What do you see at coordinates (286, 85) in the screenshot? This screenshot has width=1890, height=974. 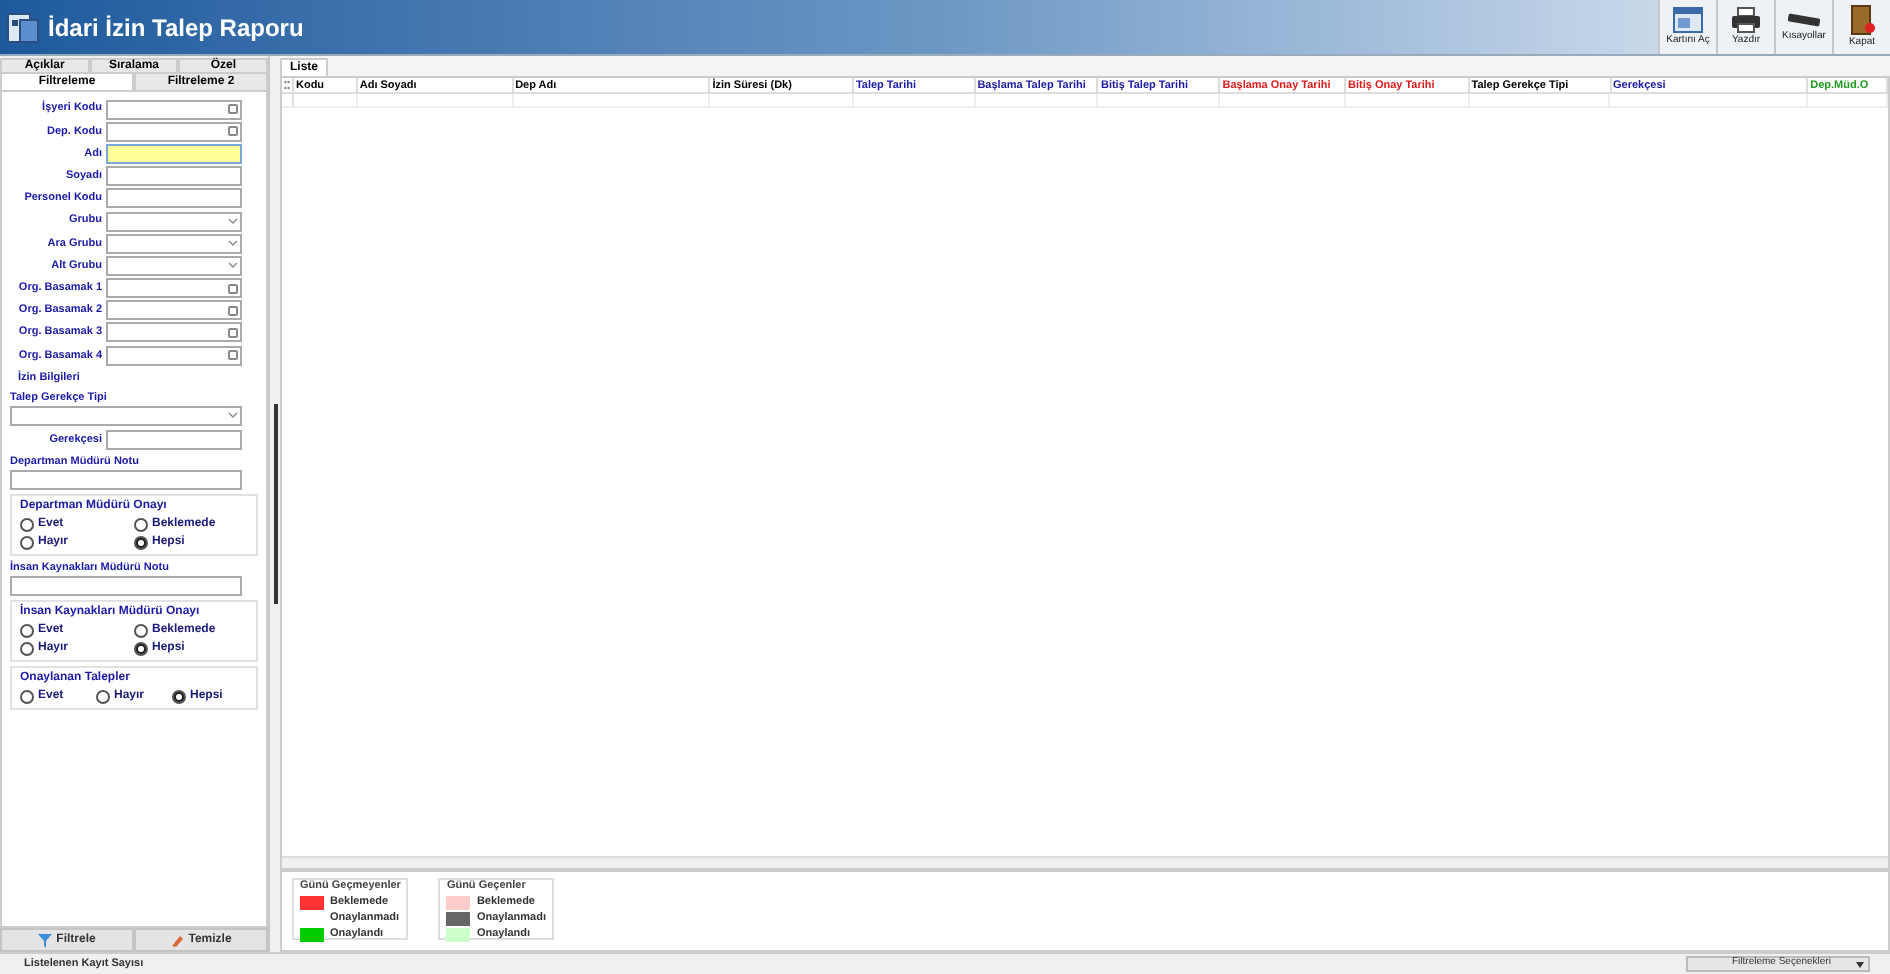 I see `grip-icon` at bounding box center [286, 85].